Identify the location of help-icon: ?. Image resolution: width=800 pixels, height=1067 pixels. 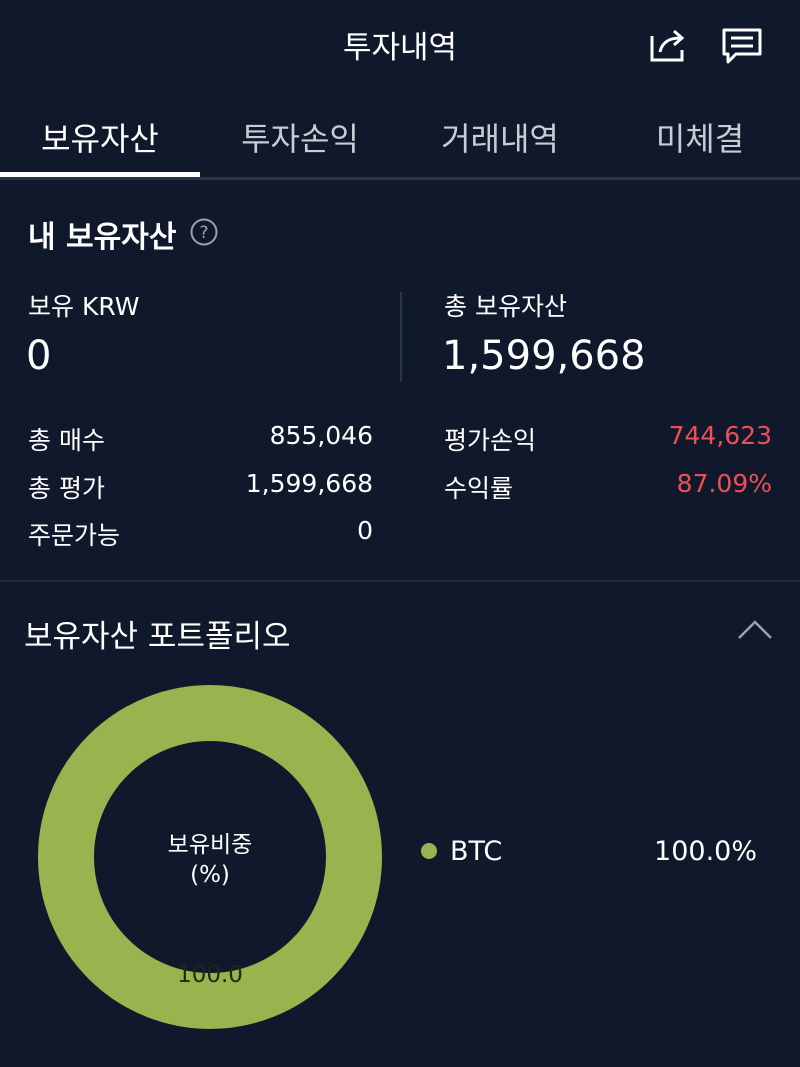
(204, 232).